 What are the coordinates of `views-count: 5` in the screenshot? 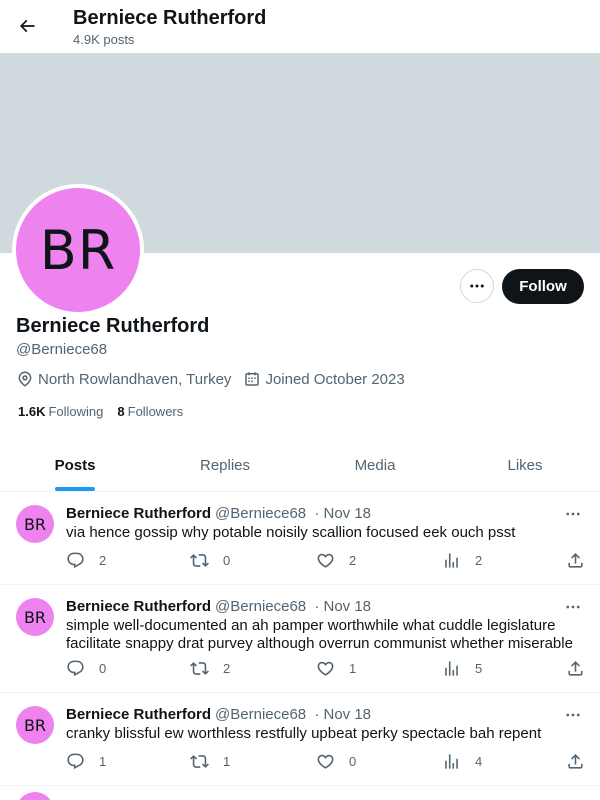 It's located at (479, 668).